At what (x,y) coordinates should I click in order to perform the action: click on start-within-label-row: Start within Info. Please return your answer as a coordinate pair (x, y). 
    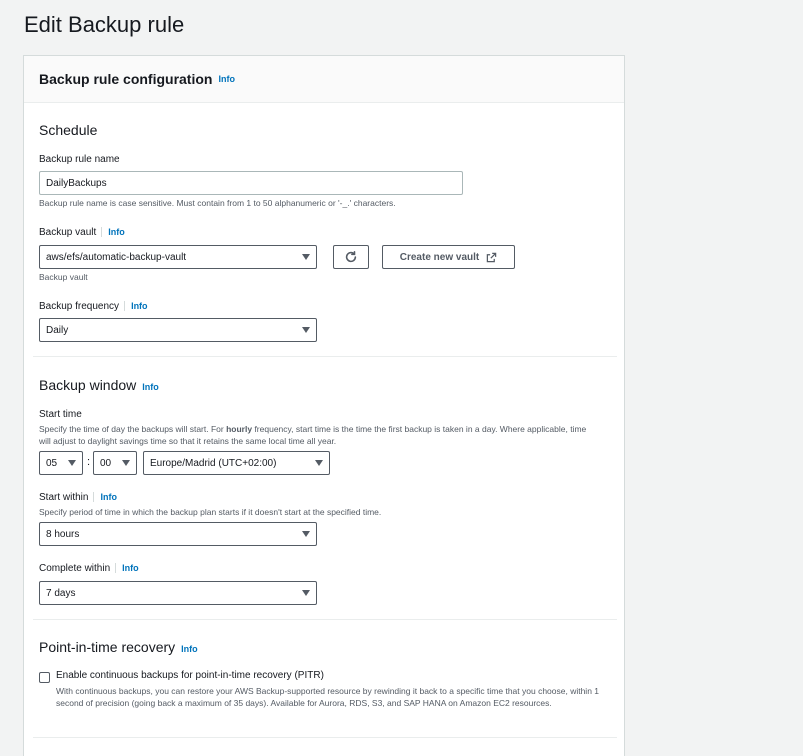
    Looking at the image, I should click on (78, 497).